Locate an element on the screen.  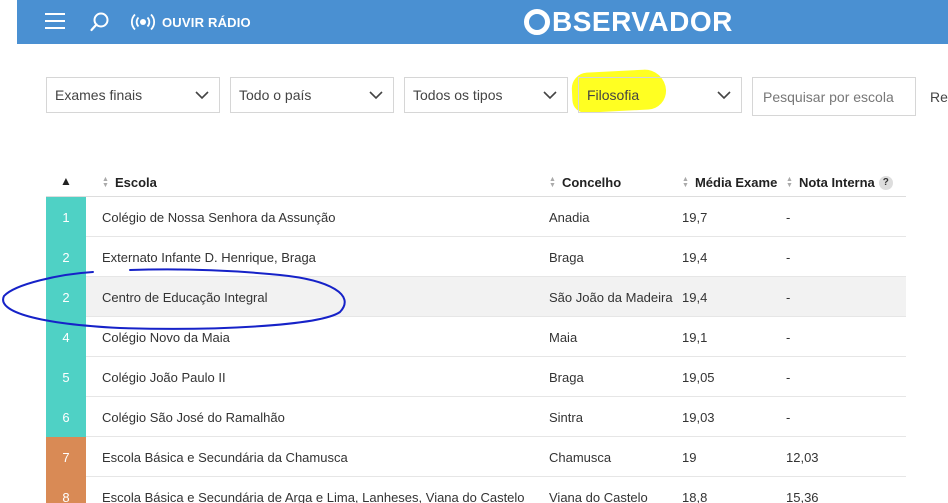
listen-radio-button: OUVIR RÁDIO is located at coordinates (190, 22).